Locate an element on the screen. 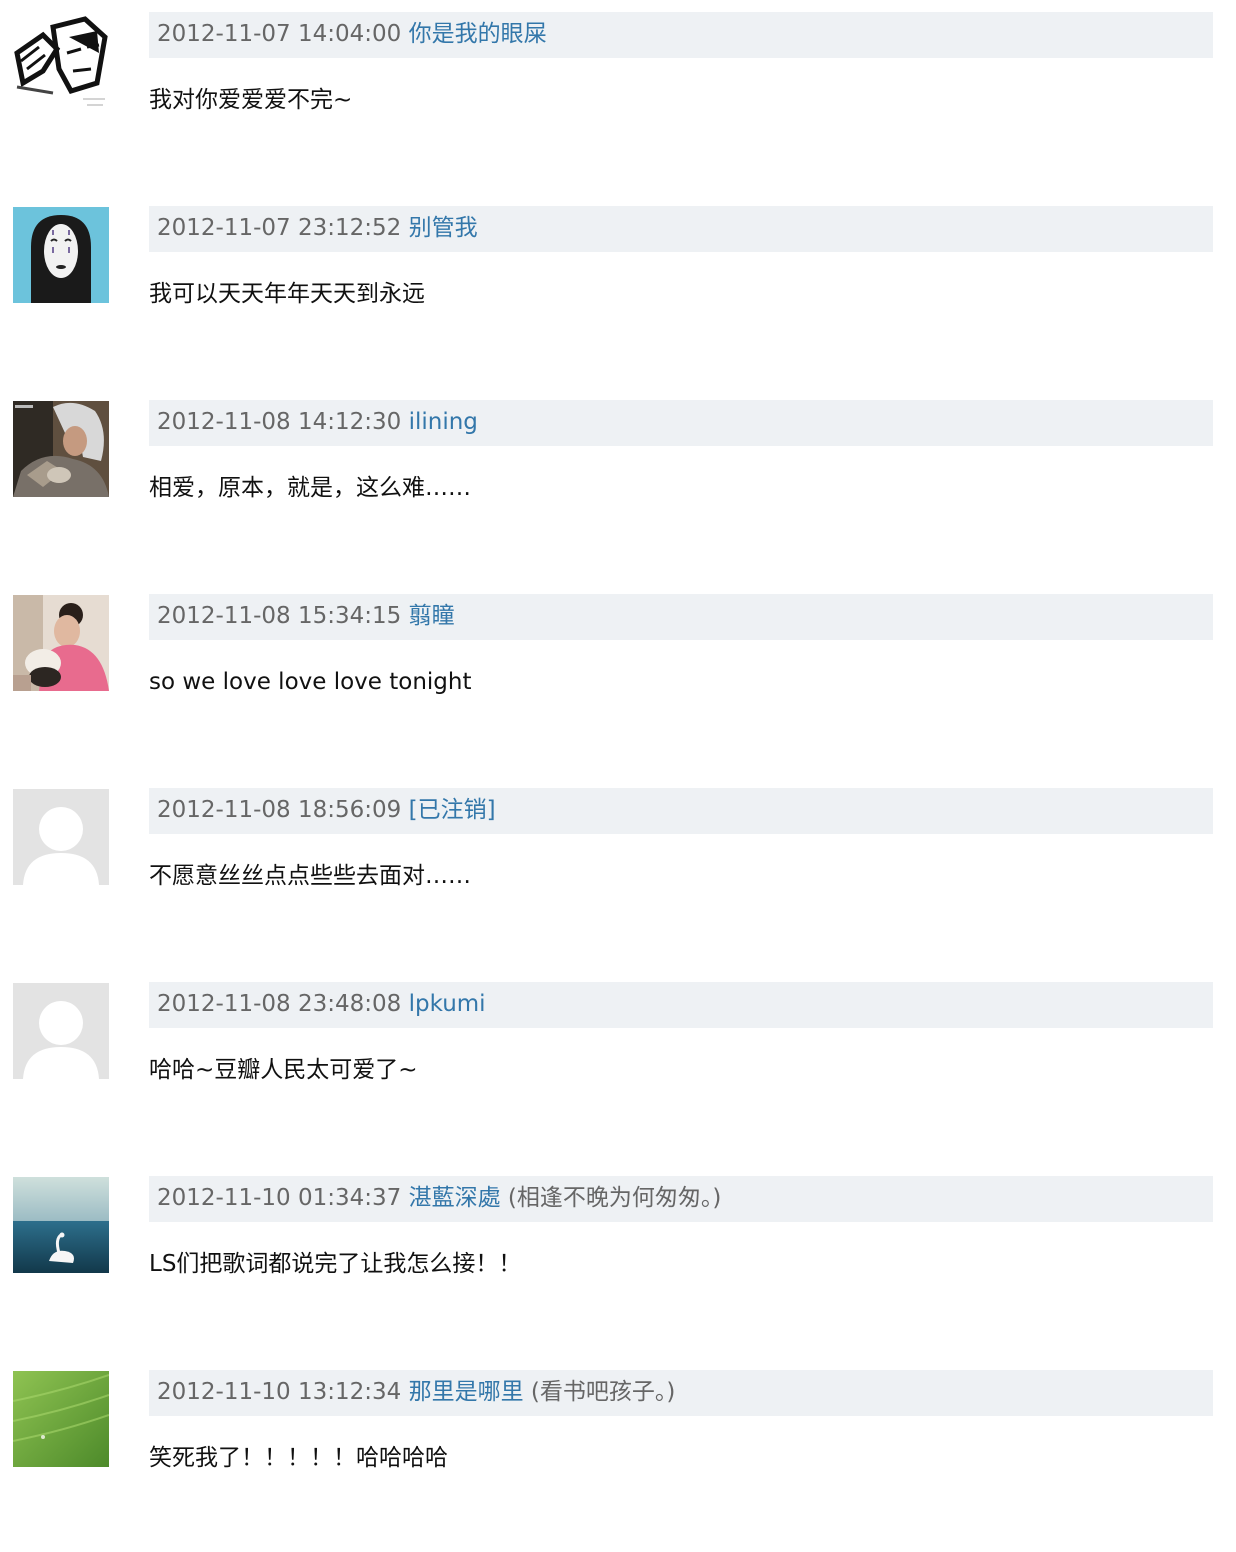 The height and width of the screenshot is (1552, 1236). comment-header: 2012-11-10 13:12:34 那里是哪里 (看书吧孩子。) is located at coordinates (681, 1393).